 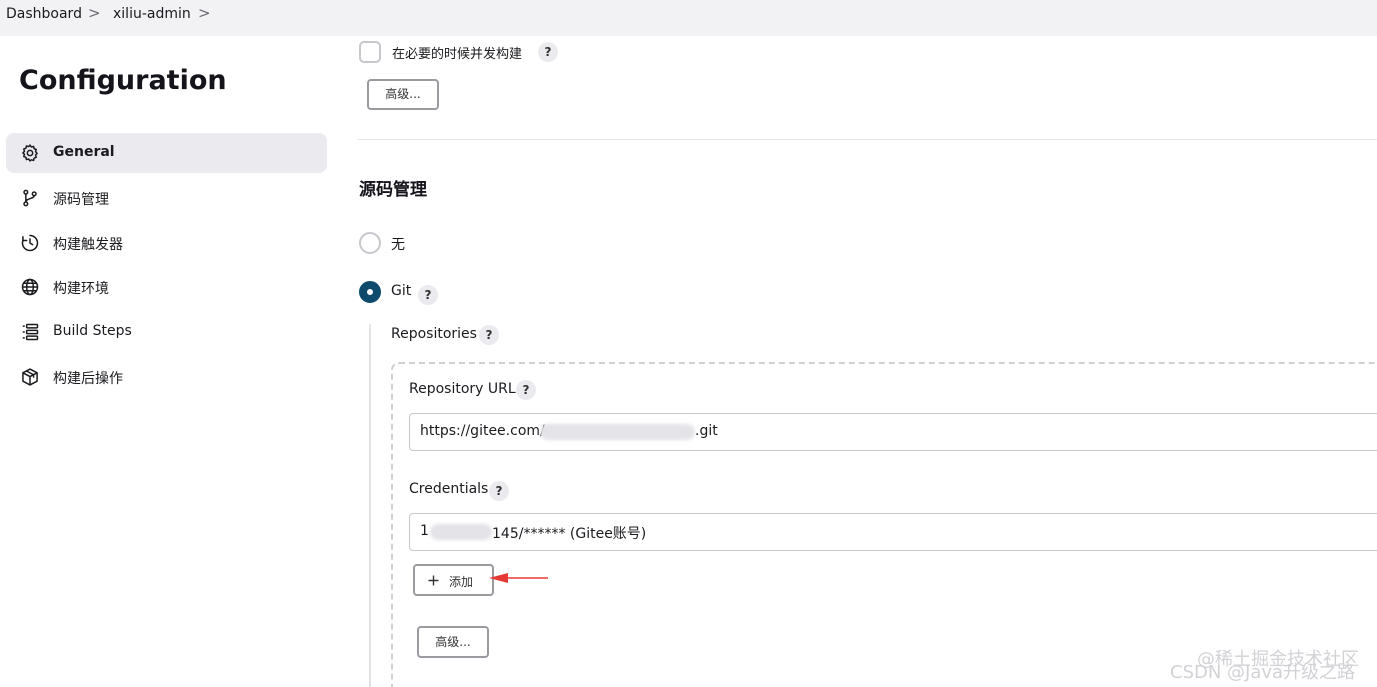 I want to click on sidebar-item-build-steps: Build Steps, so click(x=166, y=332).